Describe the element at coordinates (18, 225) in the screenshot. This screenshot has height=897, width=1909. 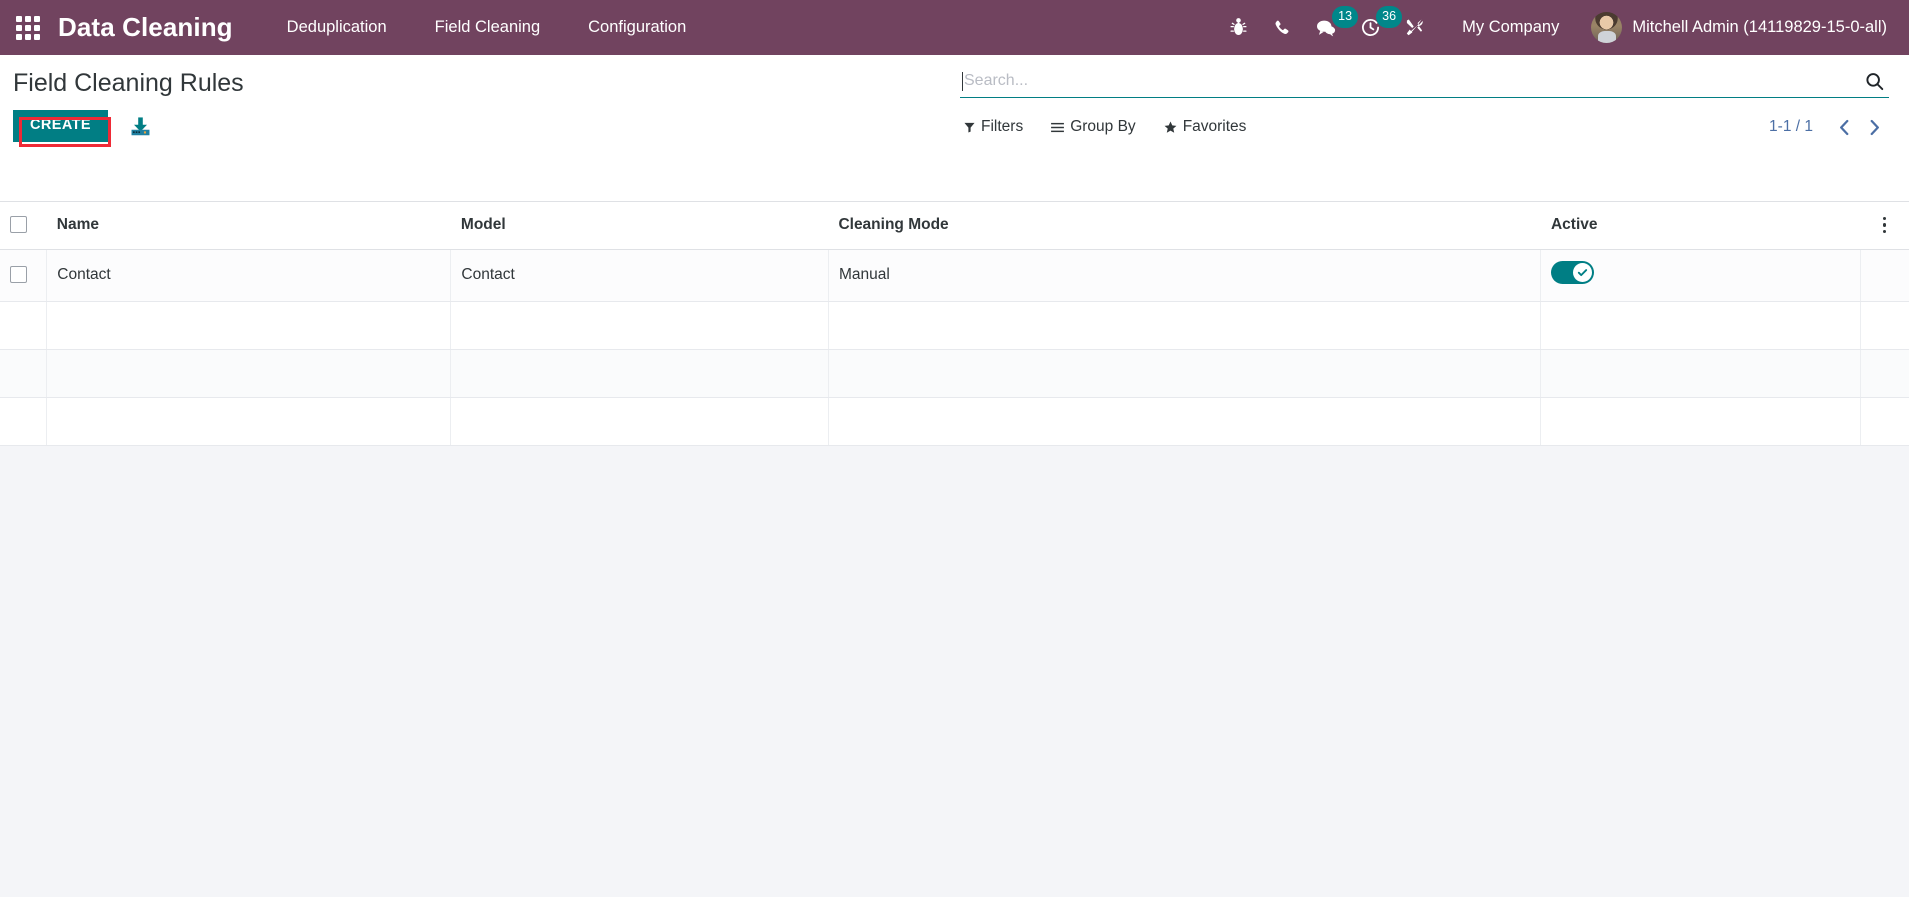
I see `select-all-checkbox` at that location.